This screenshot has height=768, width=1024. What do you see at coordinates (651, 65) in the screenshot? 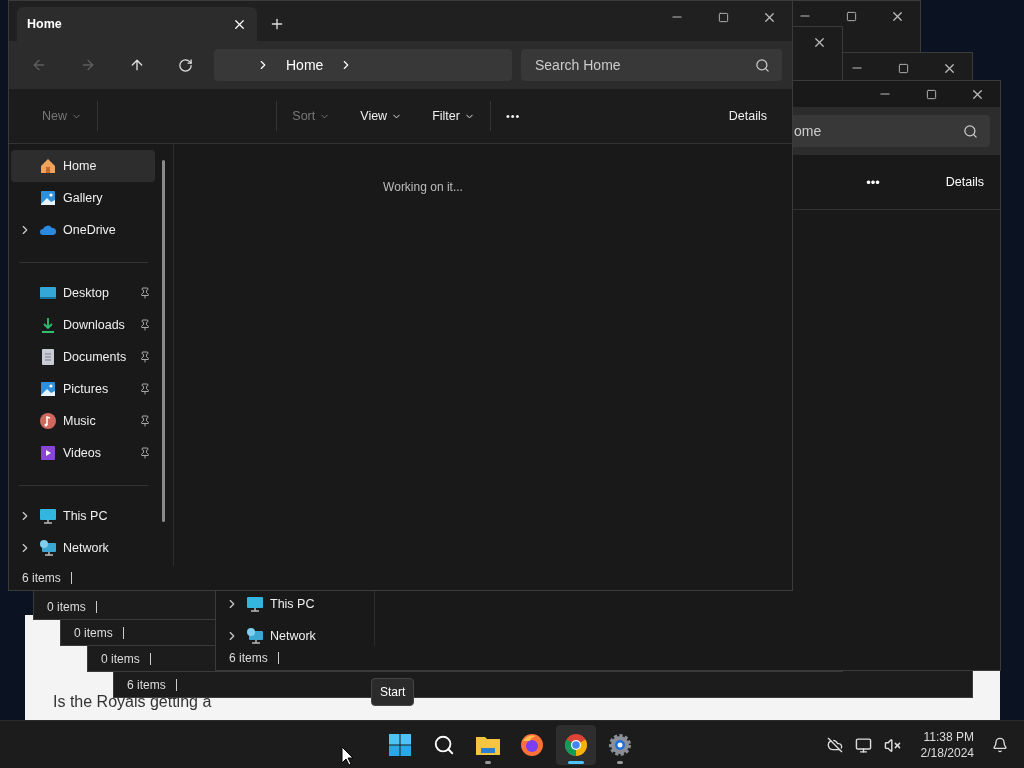
I see `search-field: Search Home` at bounding box center [651, 65].